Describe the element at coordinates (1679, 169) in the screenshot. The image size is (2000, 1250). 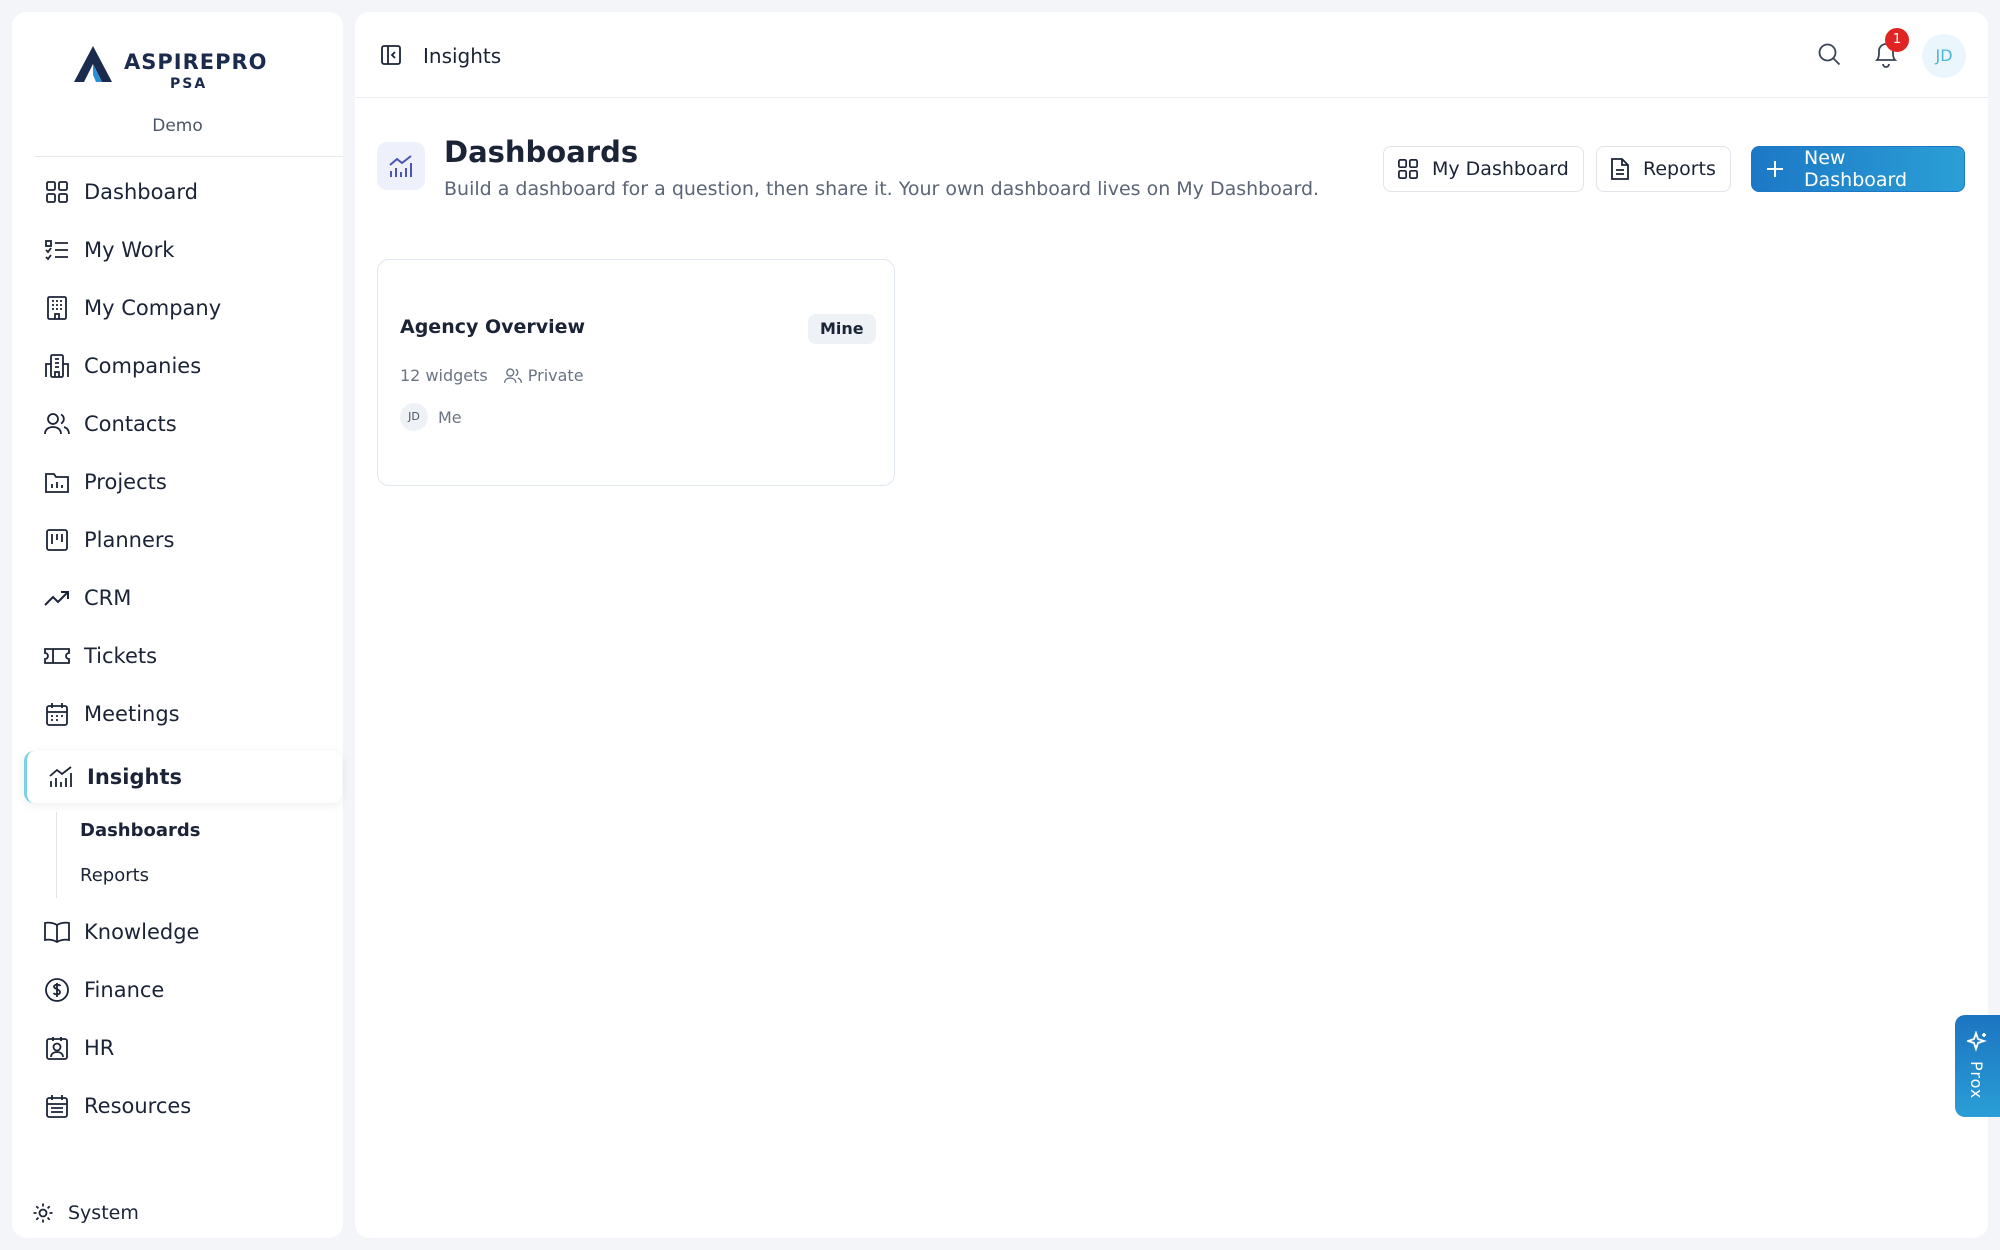
I see `reports-label: Reports` at that location.